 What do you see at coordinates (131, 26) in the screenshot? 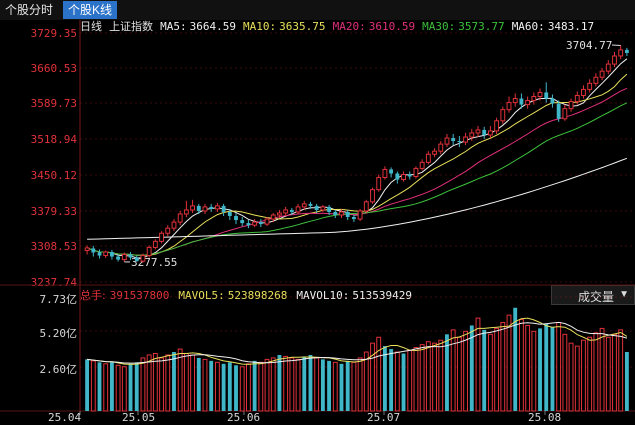
I see `index-name: 上证指数` at bounding box center [131, 26].